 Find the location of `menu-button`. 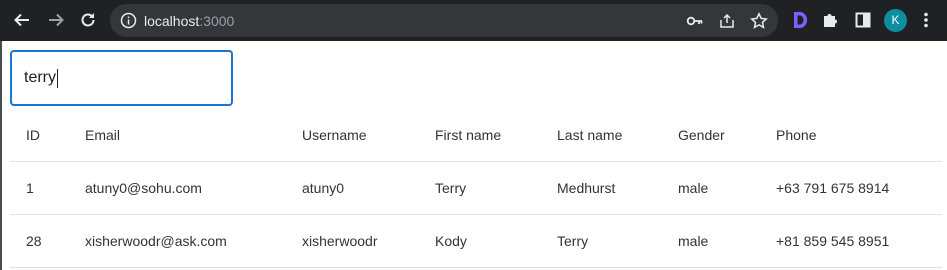

menu-button is located at coordinates (926, 20).